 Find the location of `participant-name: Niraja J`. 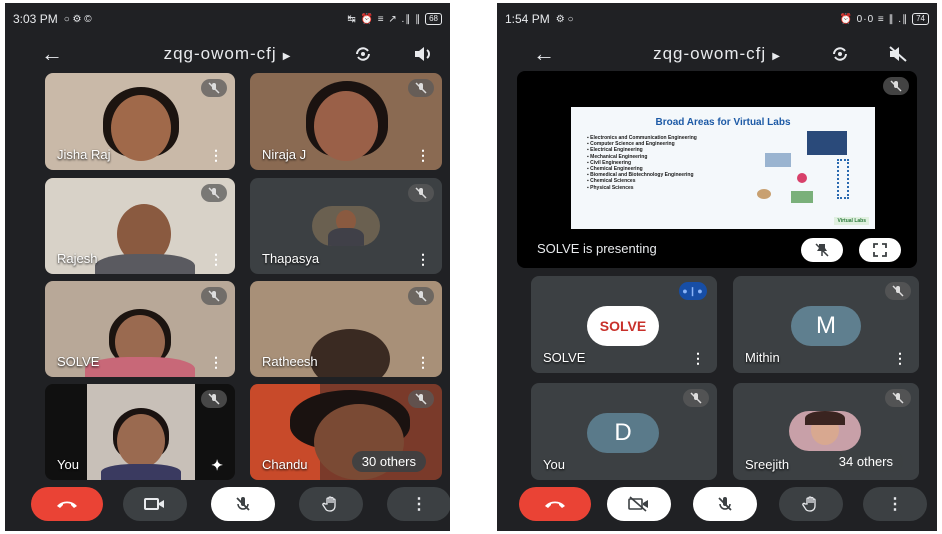

participant-name: Niraja J is located at coordinates (284, 154).